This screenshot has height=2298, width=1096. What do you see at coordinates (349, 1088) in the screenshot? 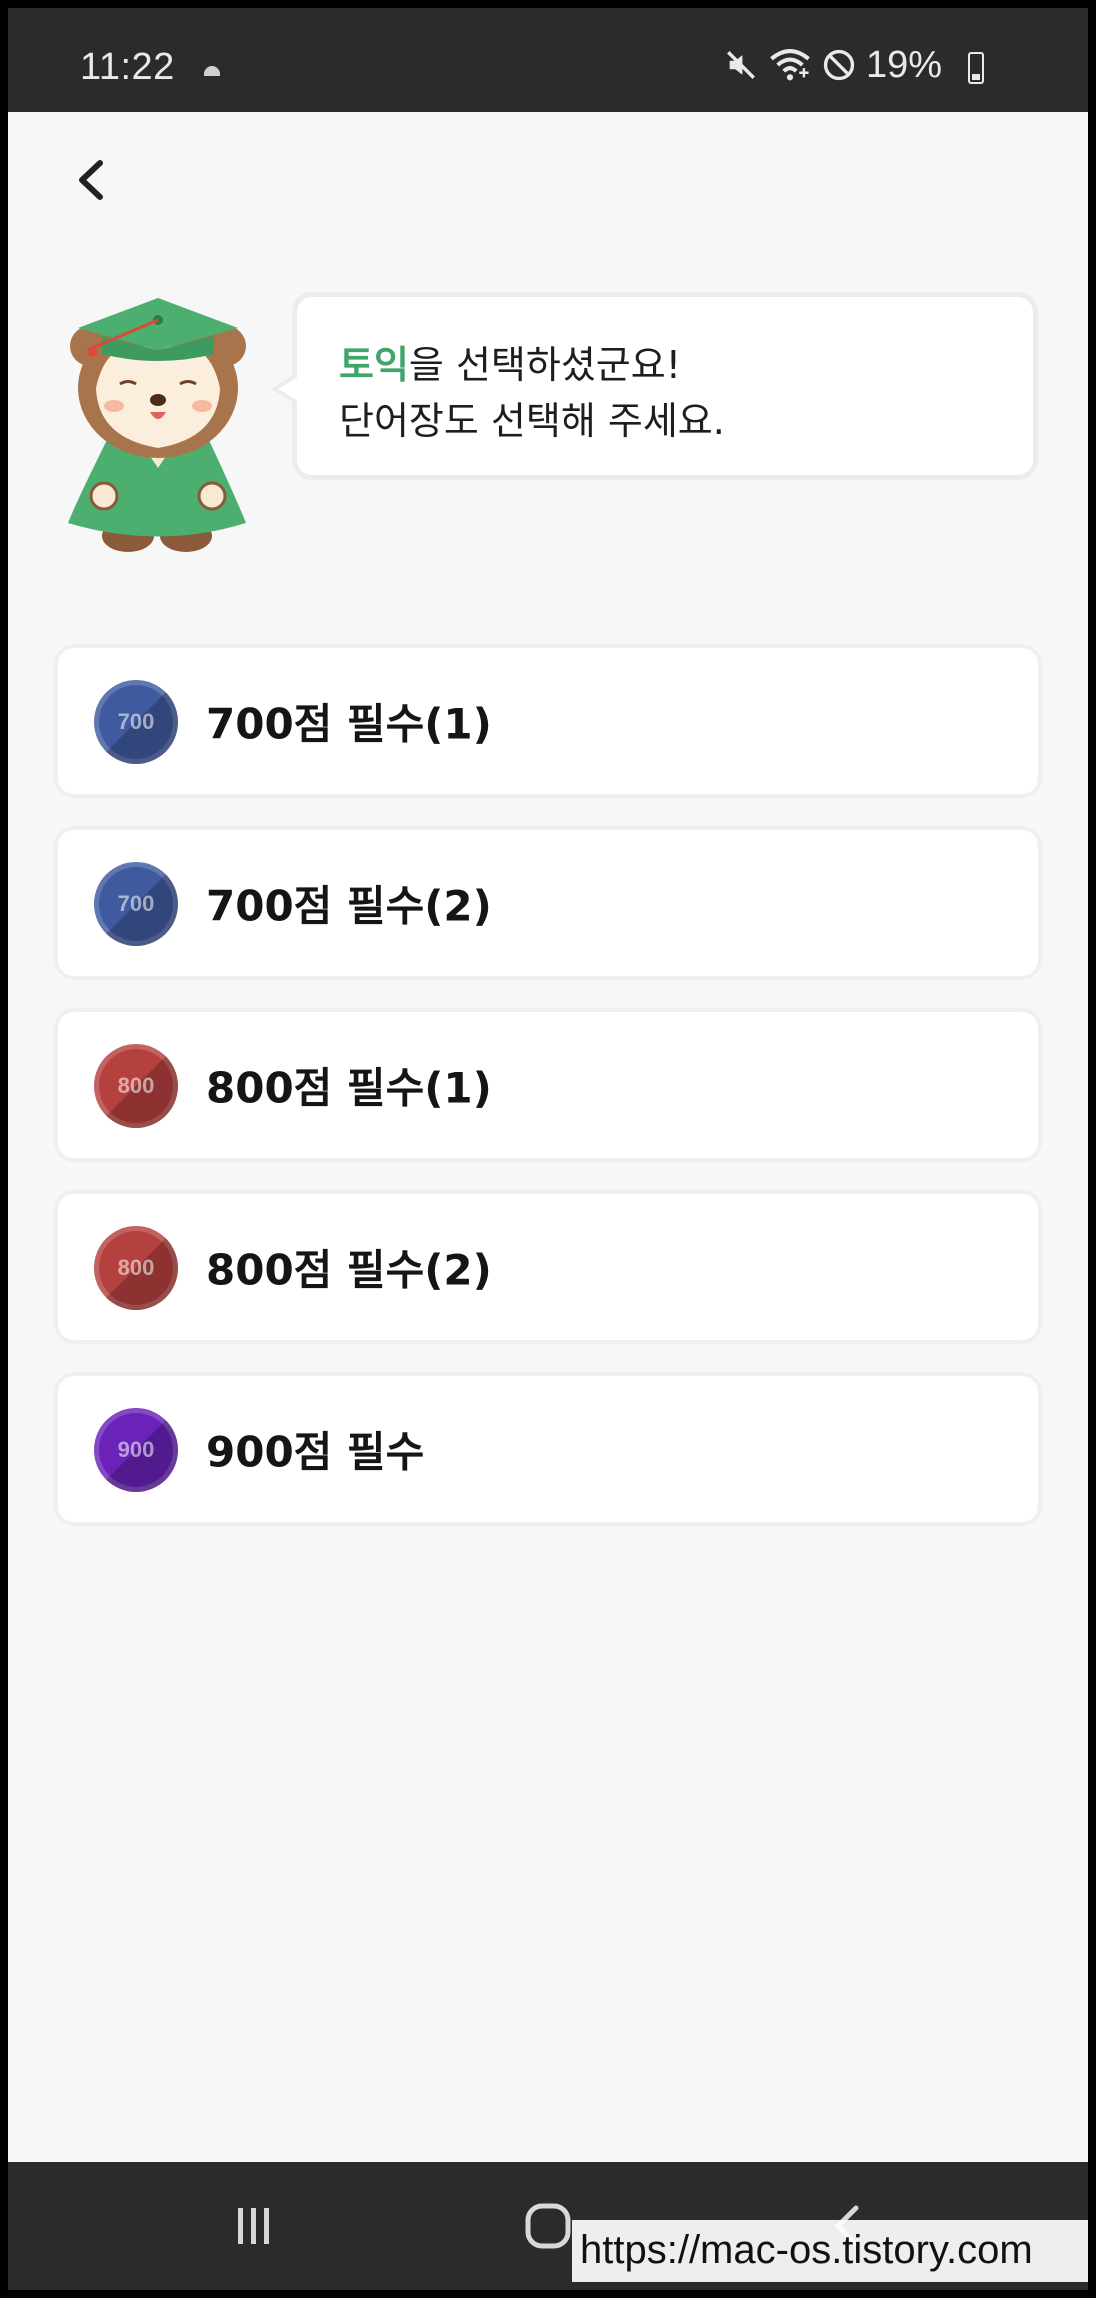
I see `wordbook-label: 800점 필수(1)` at bounding box center [349, 1088].